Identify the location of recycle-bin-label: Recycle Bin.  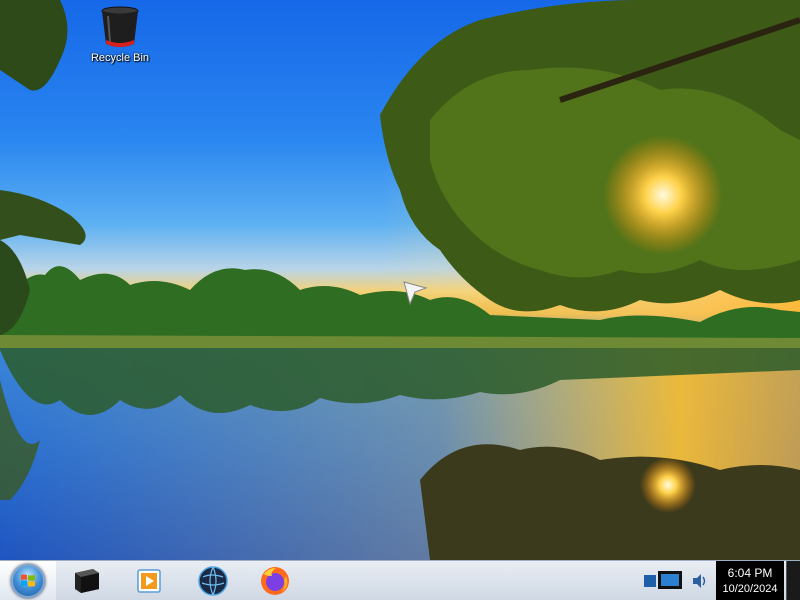
(120, 58).